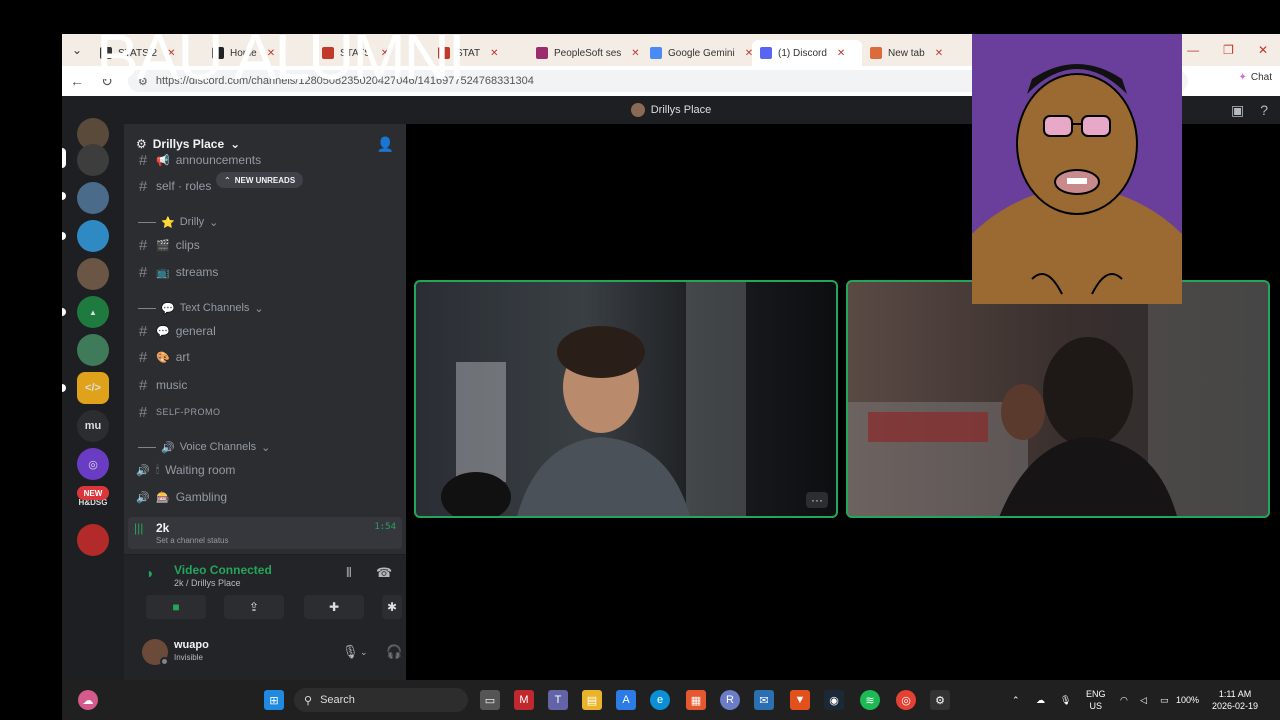  What do you see at coordinates (394, 652) in the screenshot?
I see `headphones-icon: 🎧` at bounding box center [394, 652].